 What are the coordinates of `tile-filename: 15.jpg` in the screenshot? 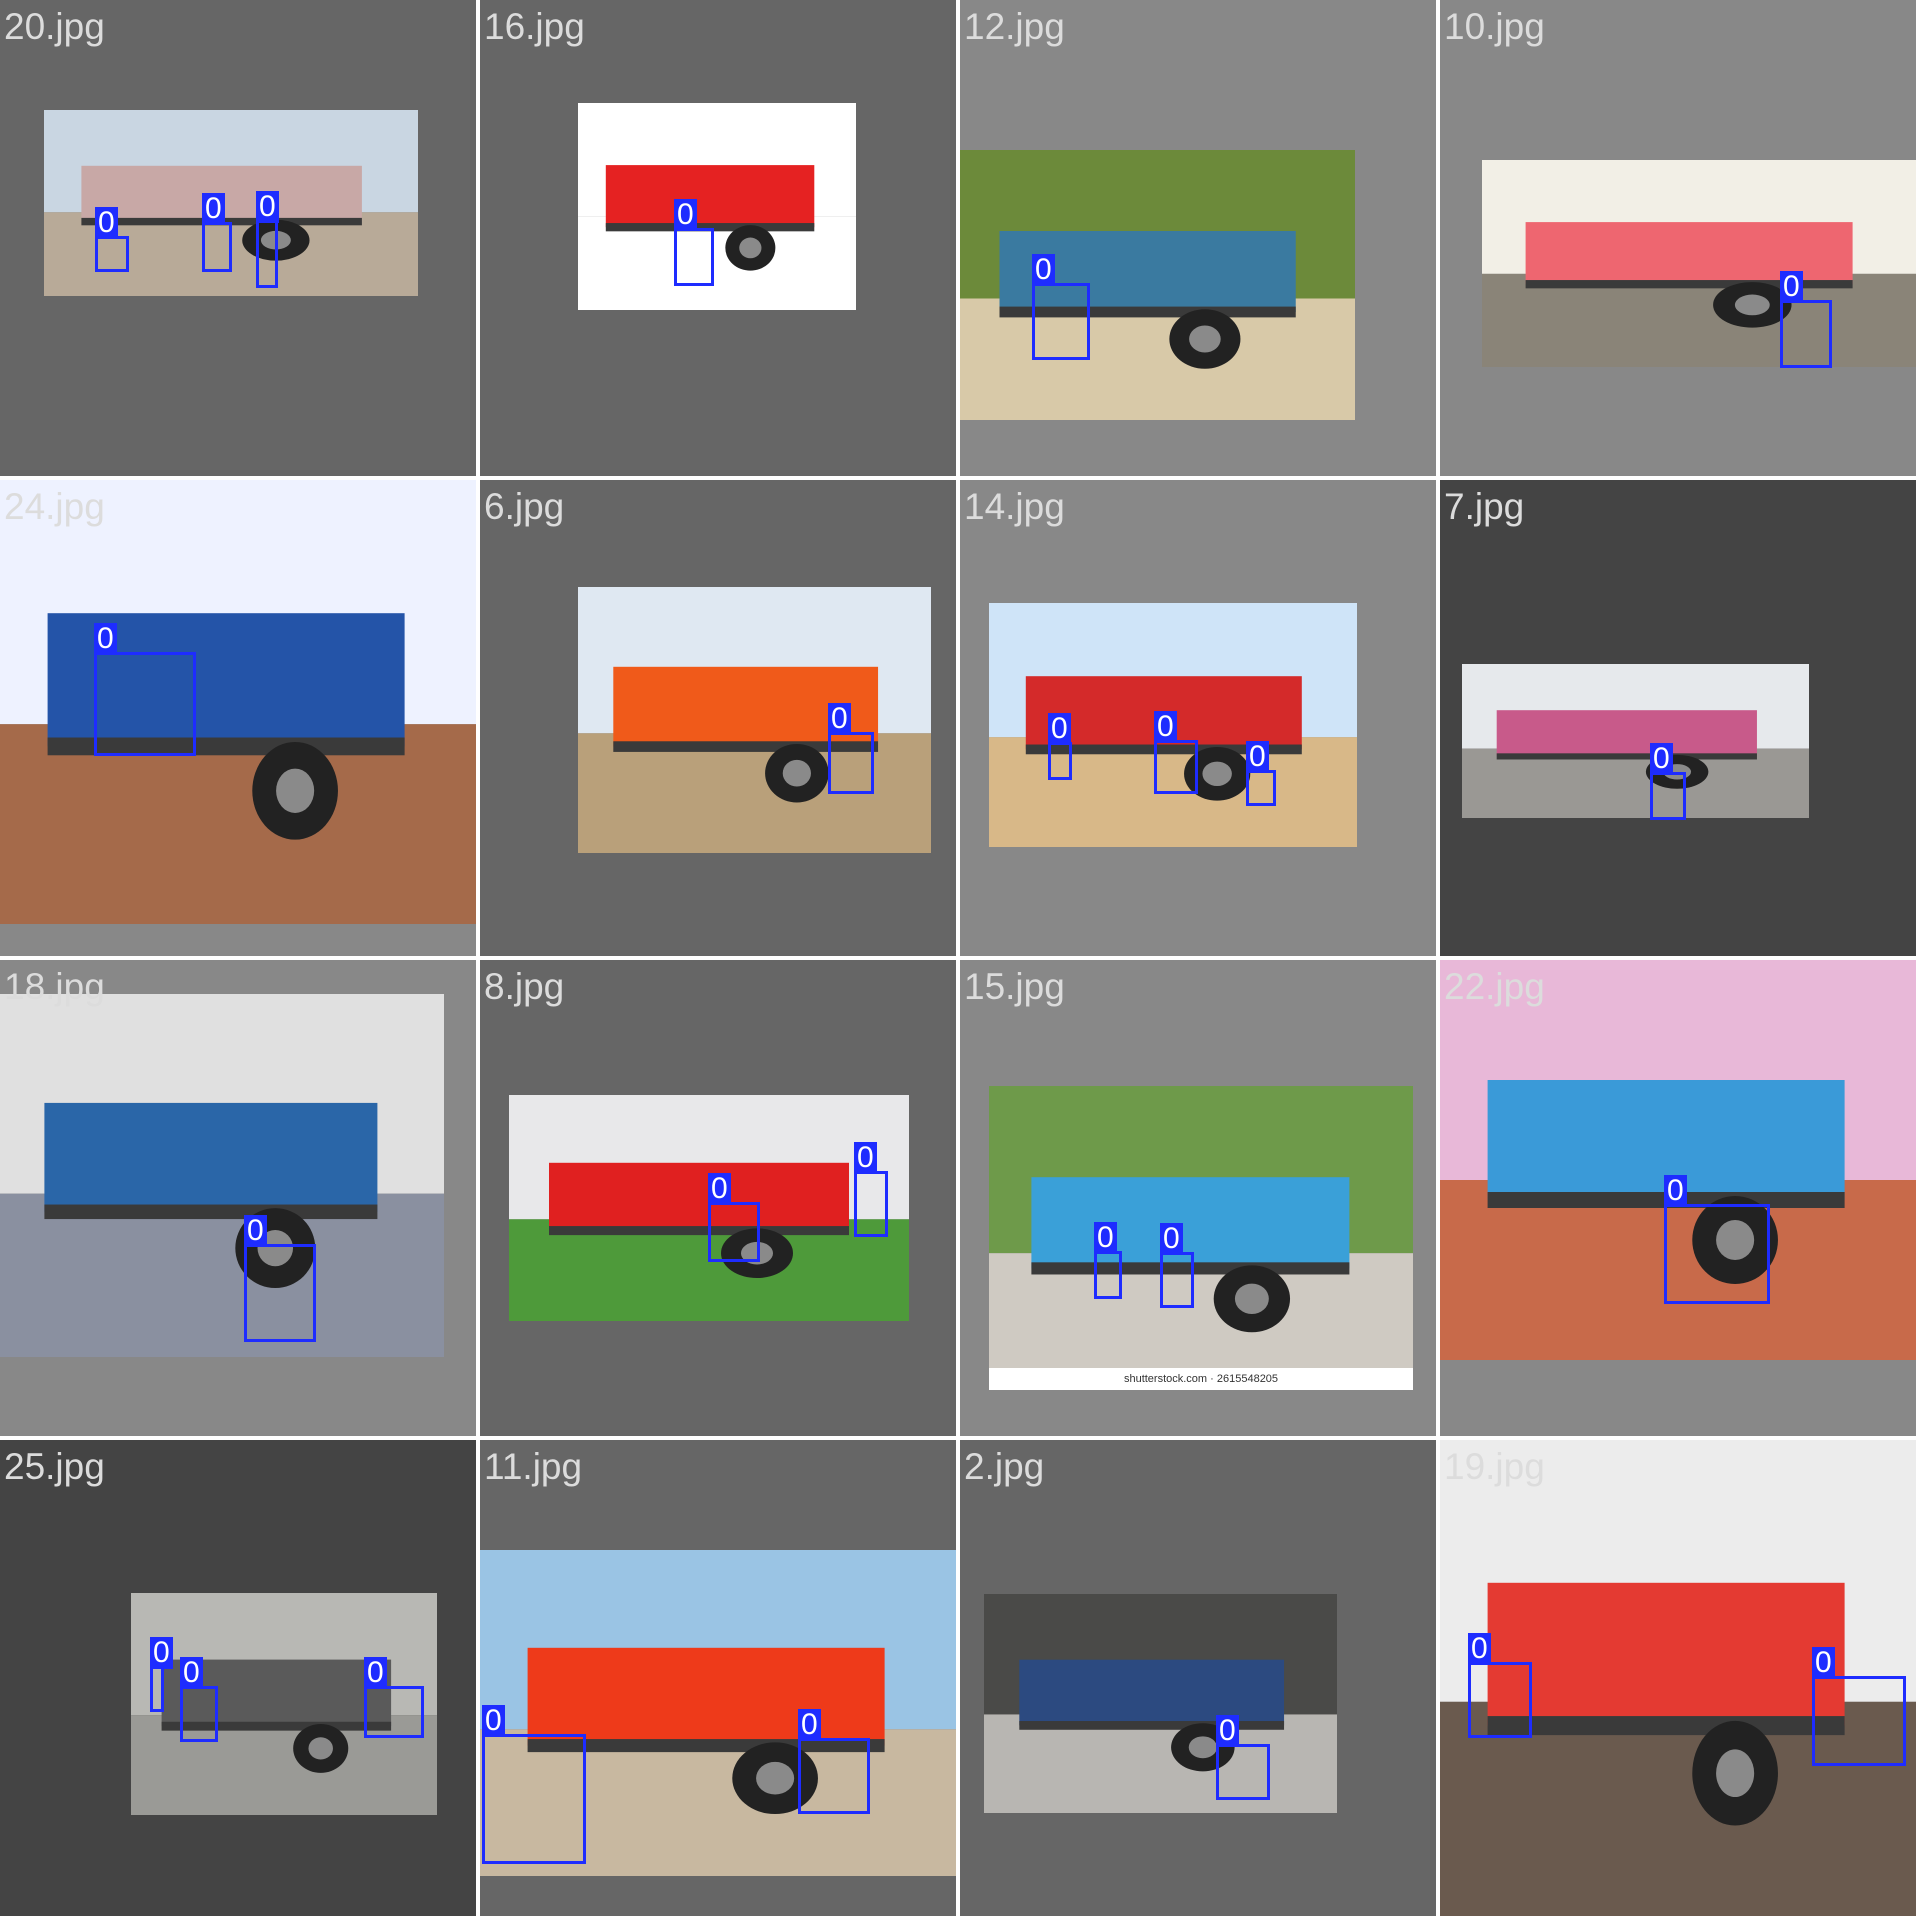 It's located at (1014, 986).